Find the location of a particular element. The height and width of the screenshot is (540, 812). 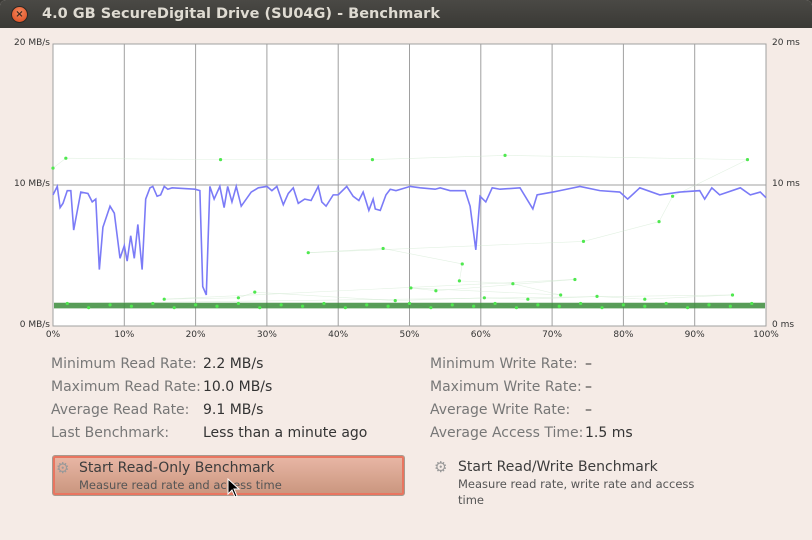

x-tick-label: 60% is located at coordinates (480, 335).